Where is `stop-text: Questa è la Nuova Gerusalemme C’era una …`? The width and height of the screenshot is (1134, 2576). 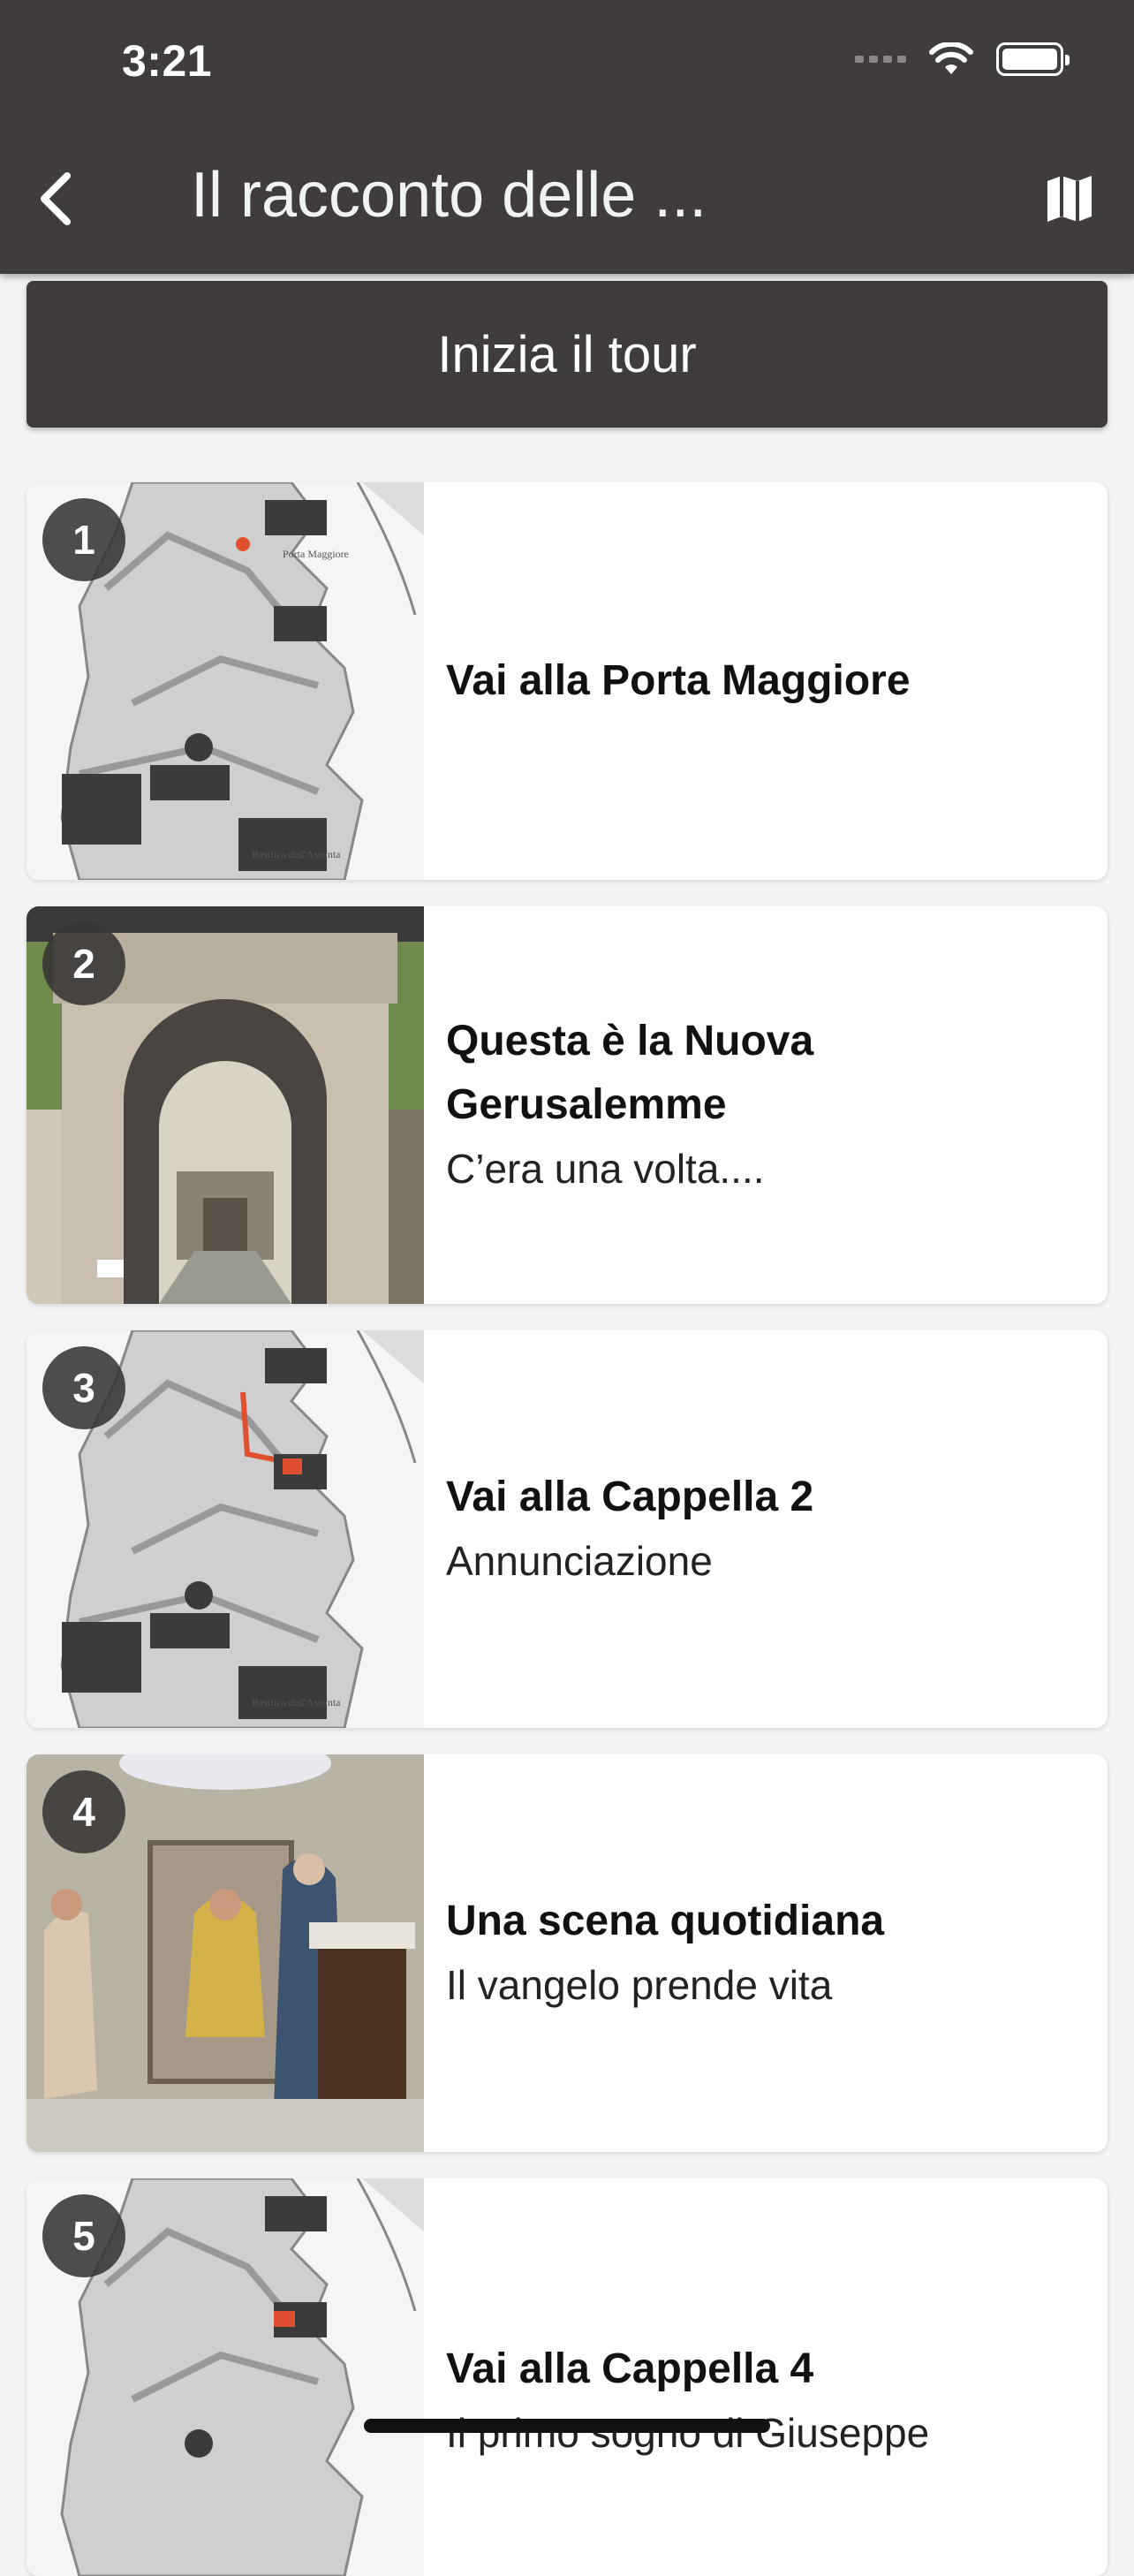 stop-text: Questa è la Nuova Gerusalemme C’era una … is located at coordinates (763, 1105).